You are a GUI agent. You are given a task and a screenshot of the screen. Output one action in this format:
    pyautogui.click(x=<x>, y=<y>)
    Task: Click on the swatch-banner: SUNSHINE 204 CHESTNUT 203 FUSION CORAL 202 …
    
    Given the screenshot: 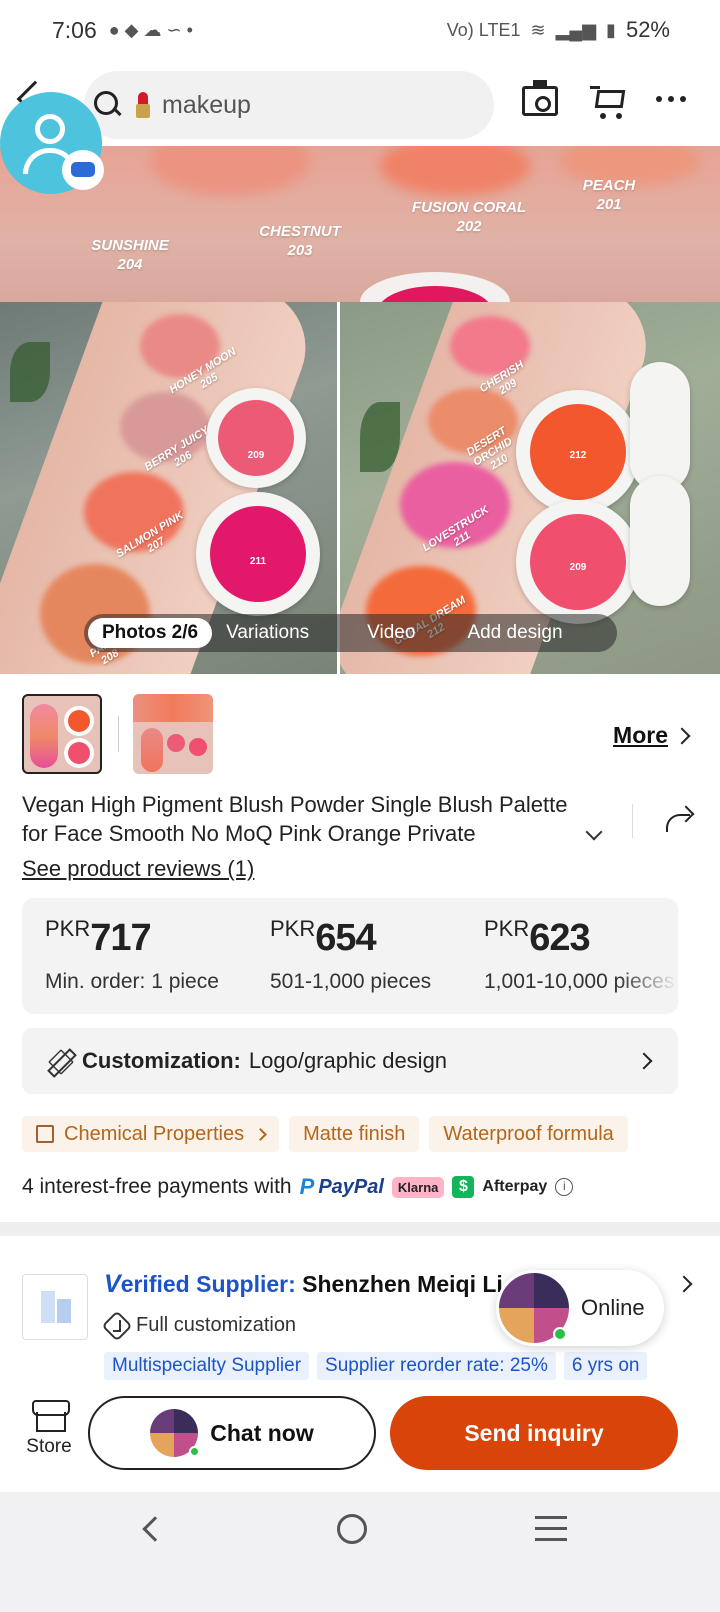 What is the action you would take?
    pyautogui.click(x=360, y=241)
    